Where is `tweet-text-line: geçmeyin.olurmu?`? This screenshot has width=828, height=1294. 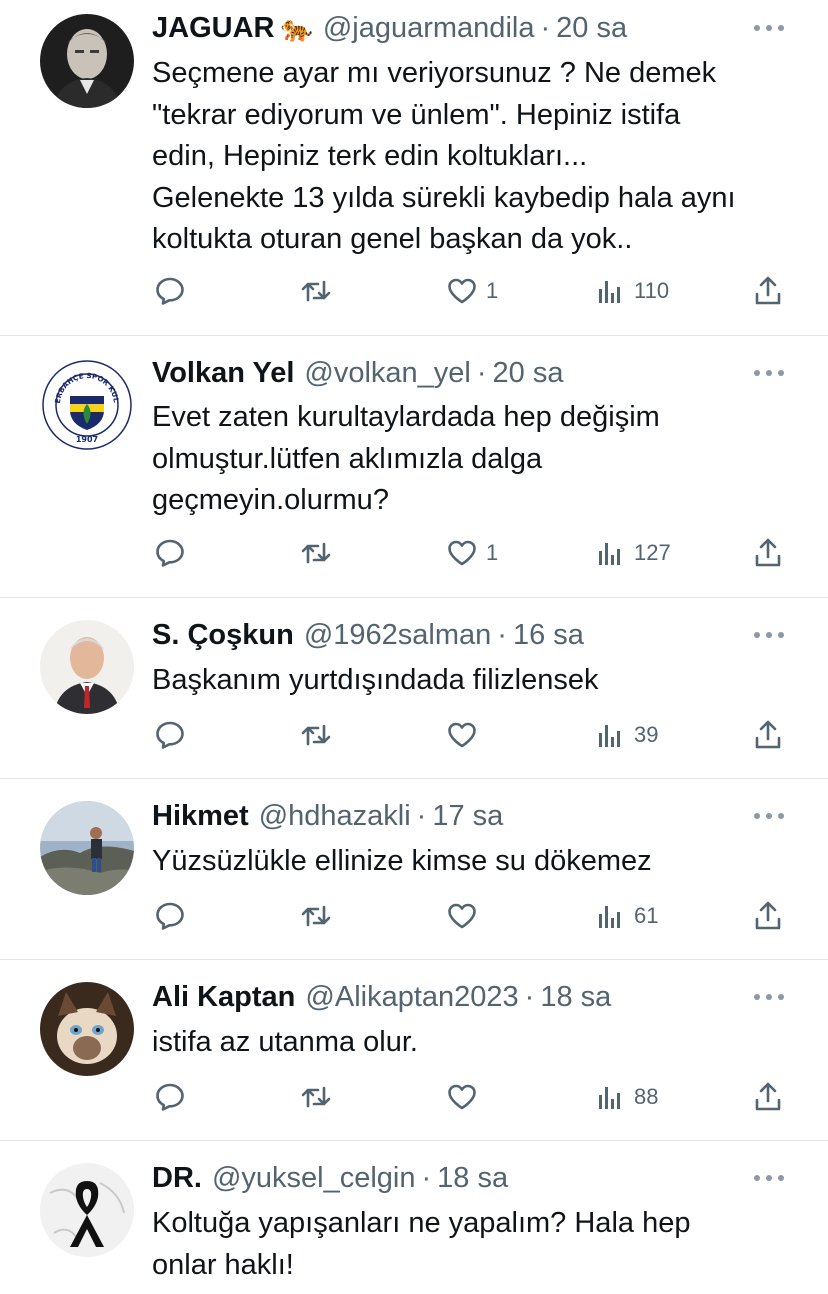
tweet-text-line: geçmeyin.olurmu? is located at coordinates (270, 500).